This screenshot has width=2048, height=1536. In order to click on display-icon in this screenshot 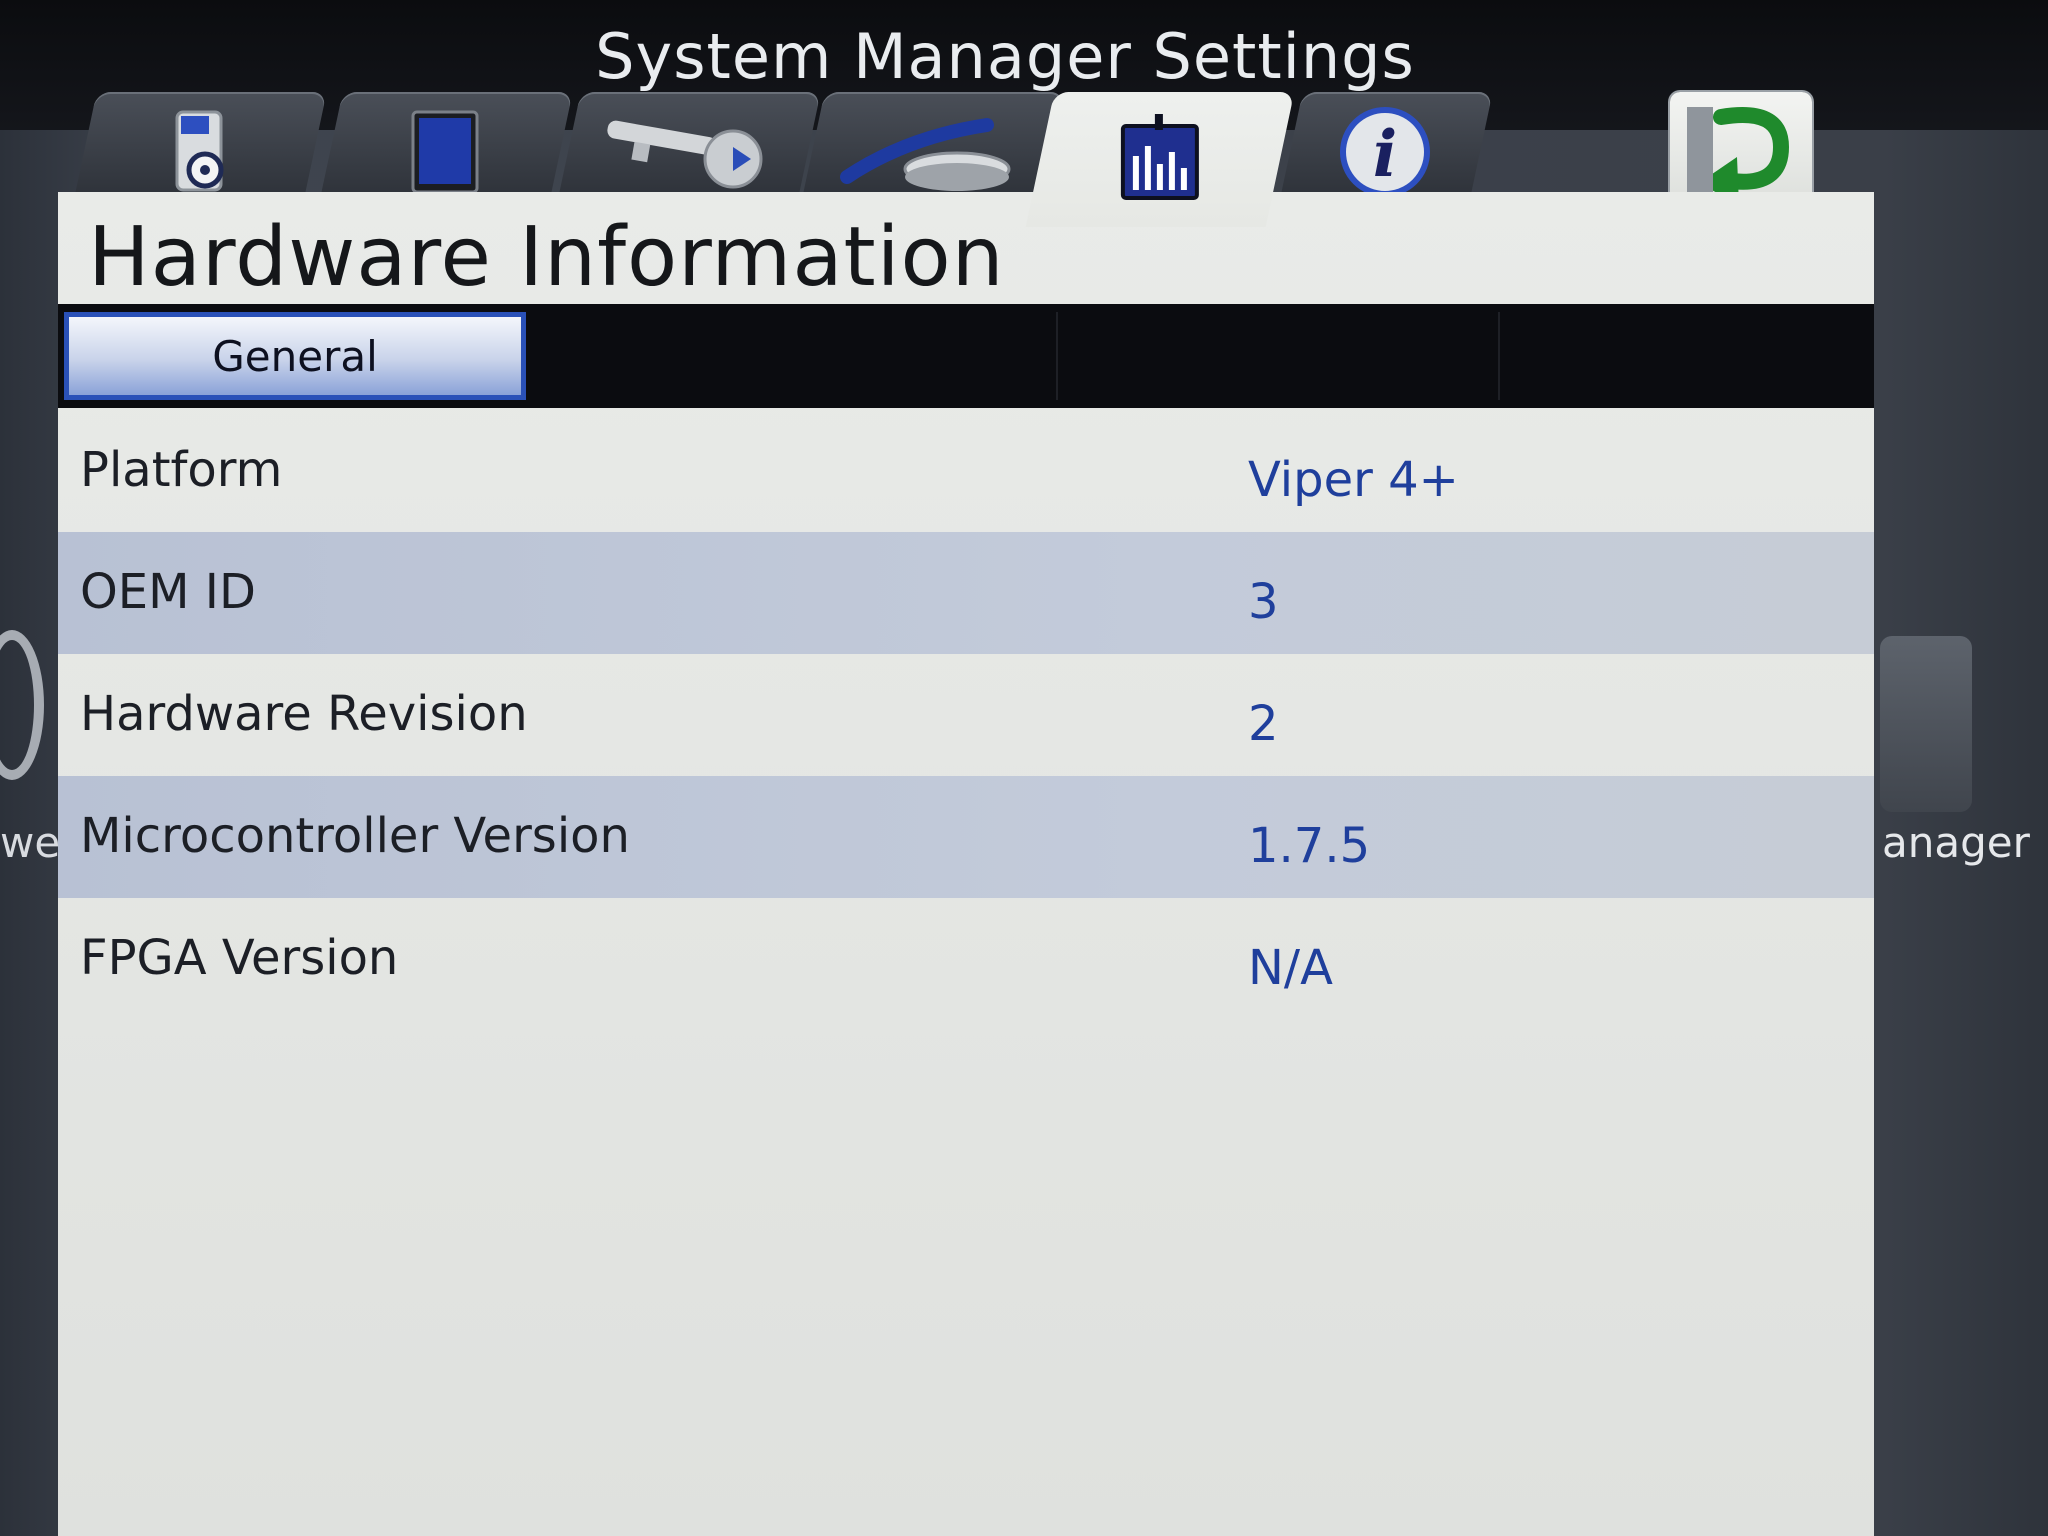, I will do `click(445, 152)`.